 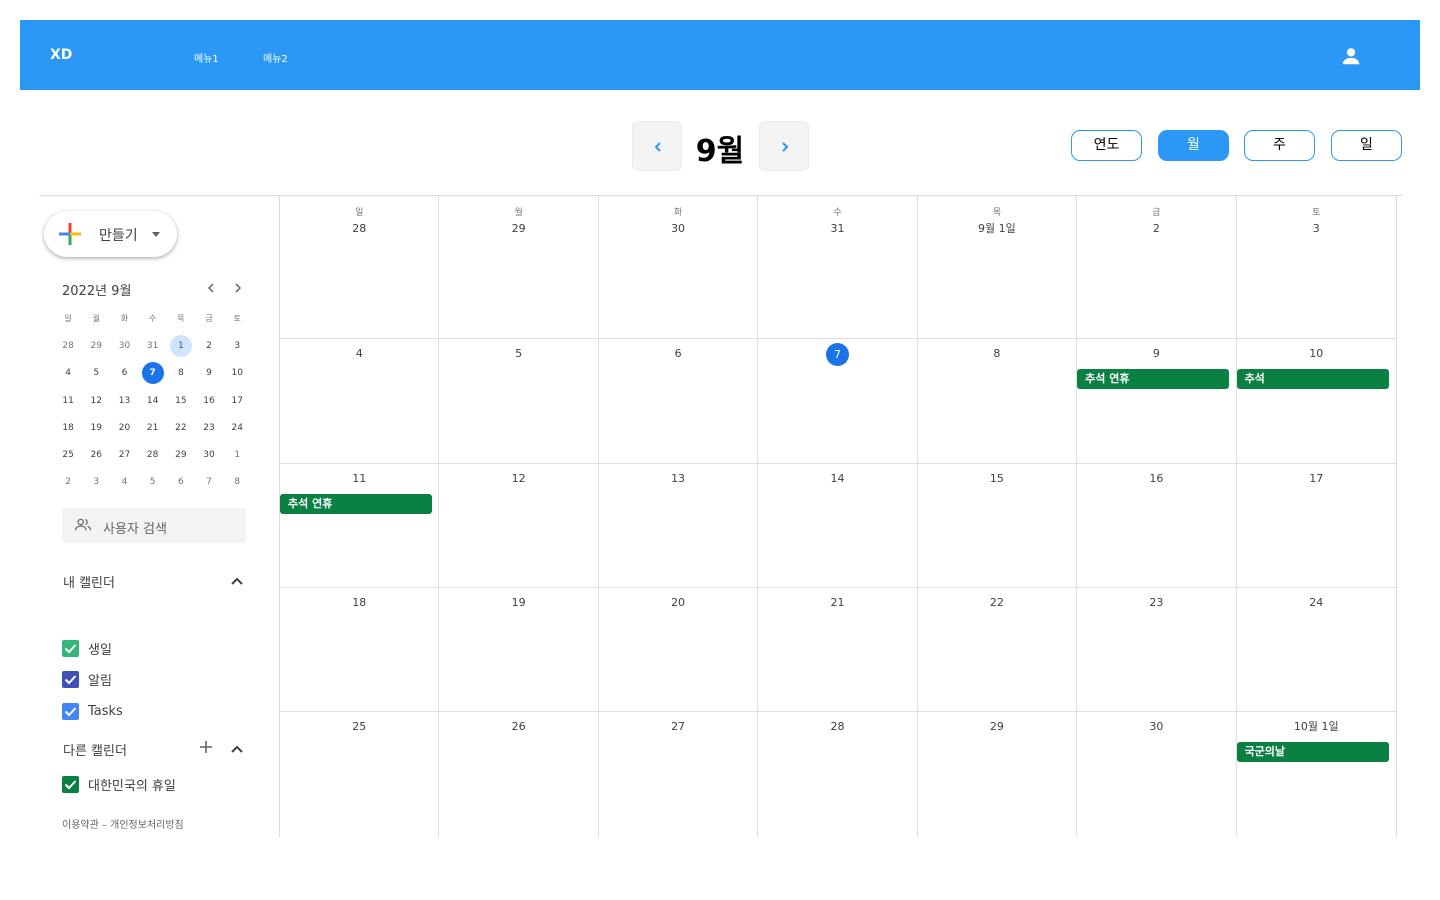 I want to click on day-number: 13, so click(x=678, y=483).